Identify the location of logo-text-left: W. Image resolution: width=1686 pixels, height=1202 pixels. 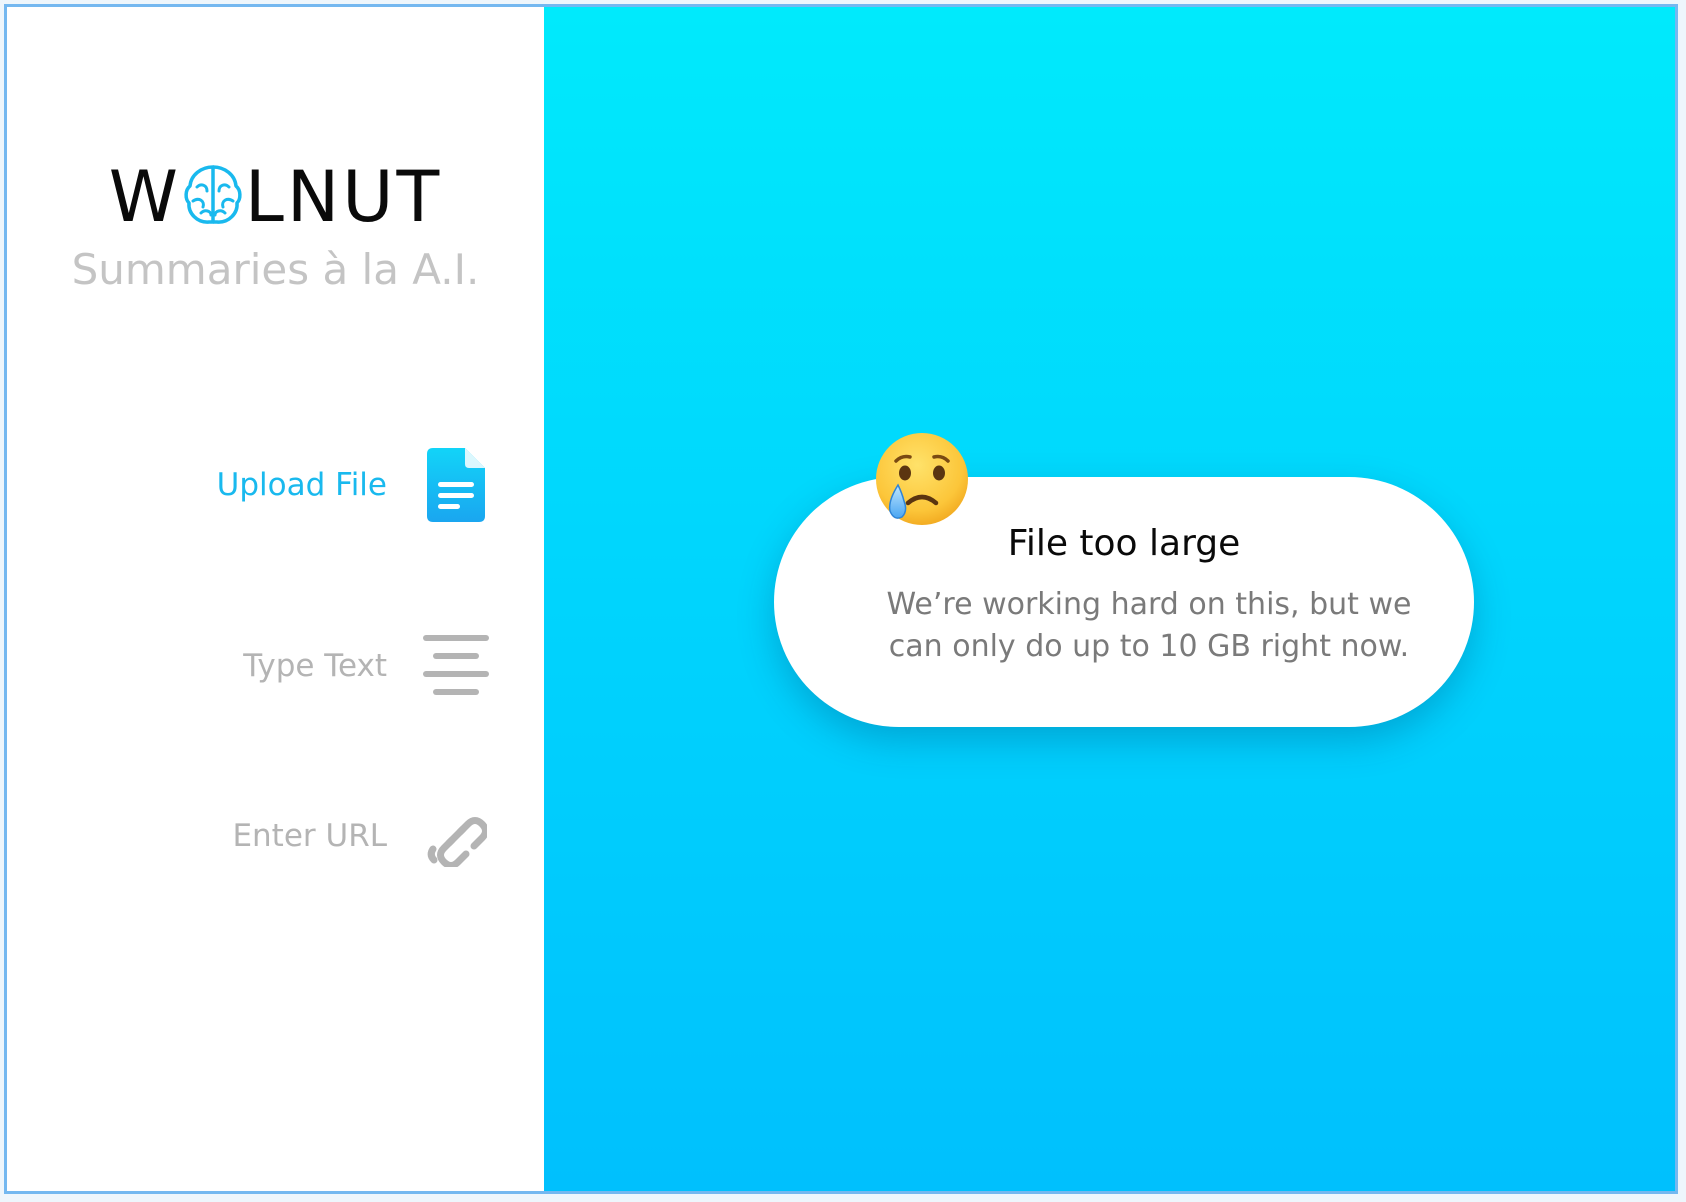
(144, 197).